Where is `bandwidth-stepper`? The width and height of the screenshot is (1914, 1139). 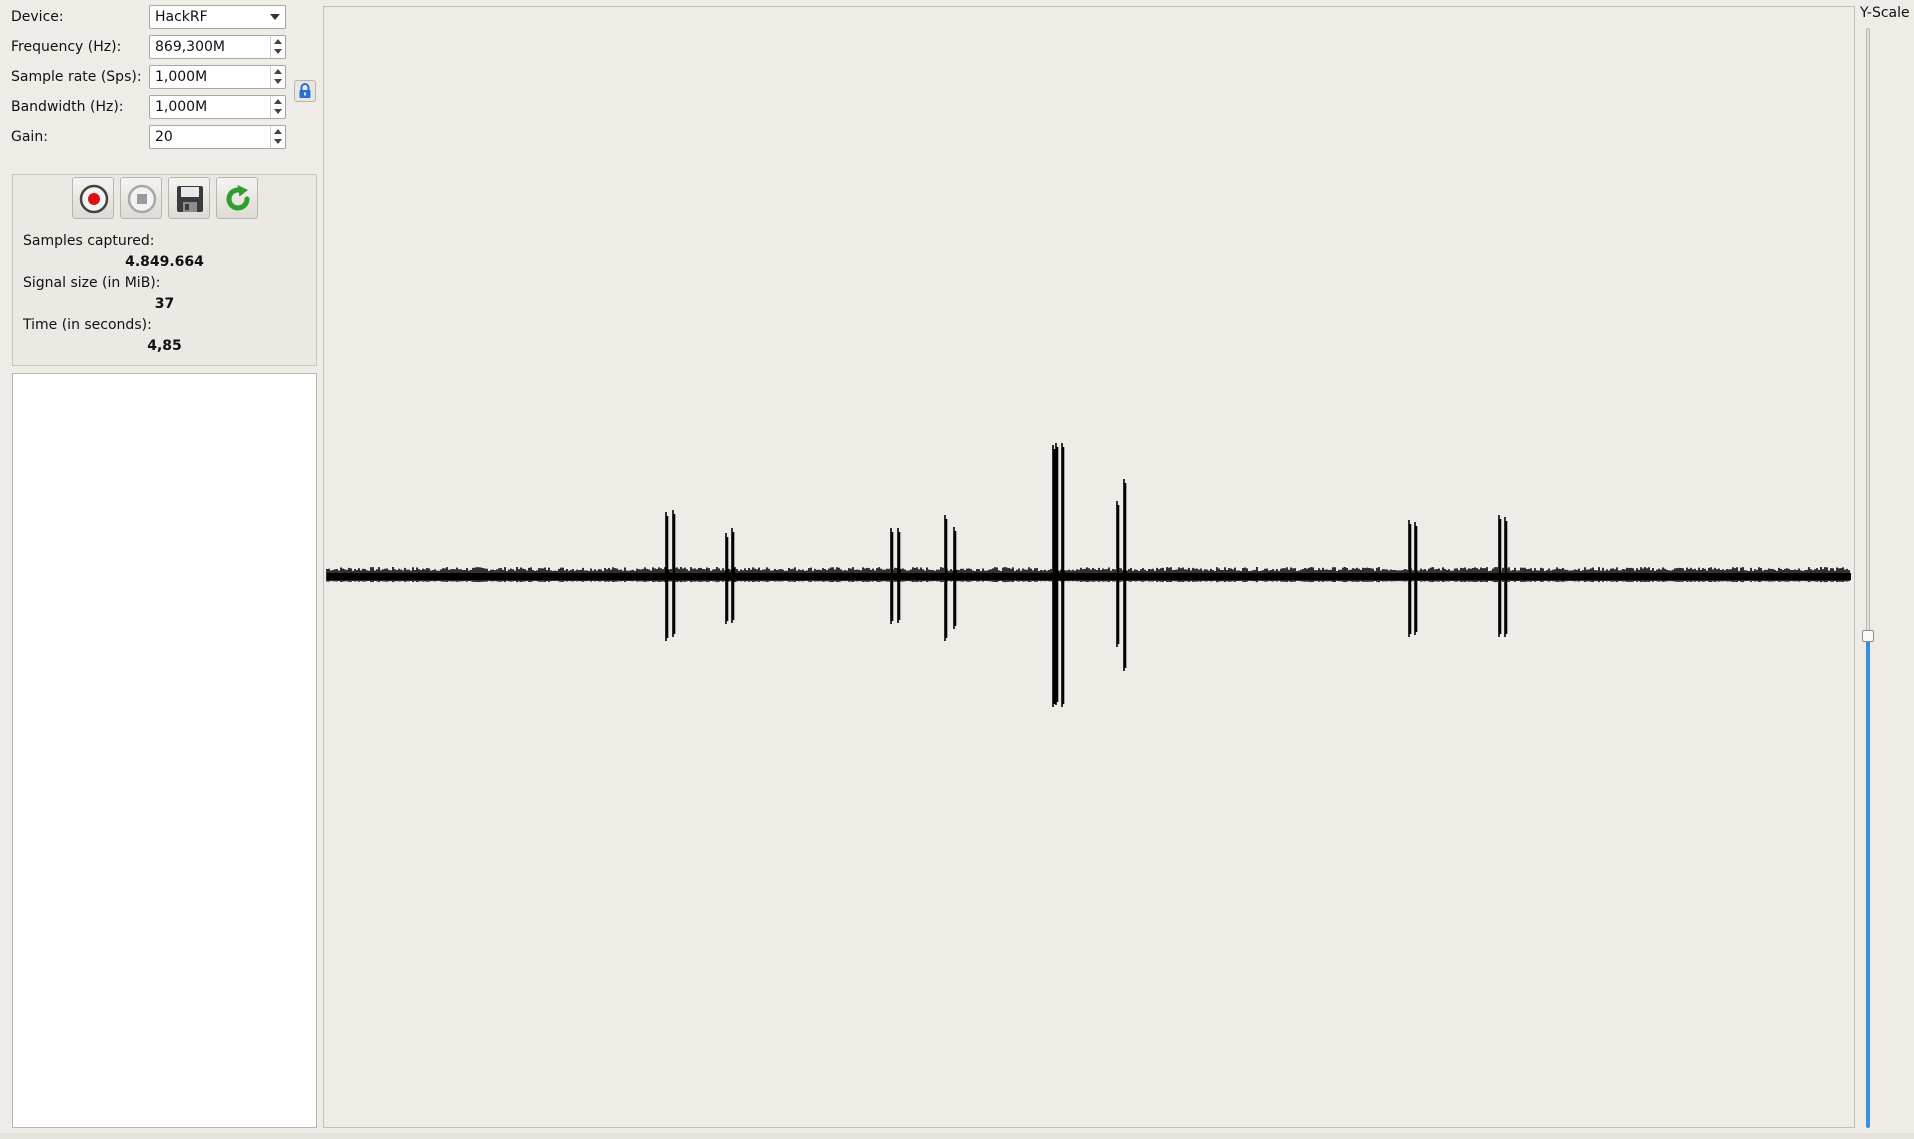
bandwidth-stepper is located at coordinates (277, 107).